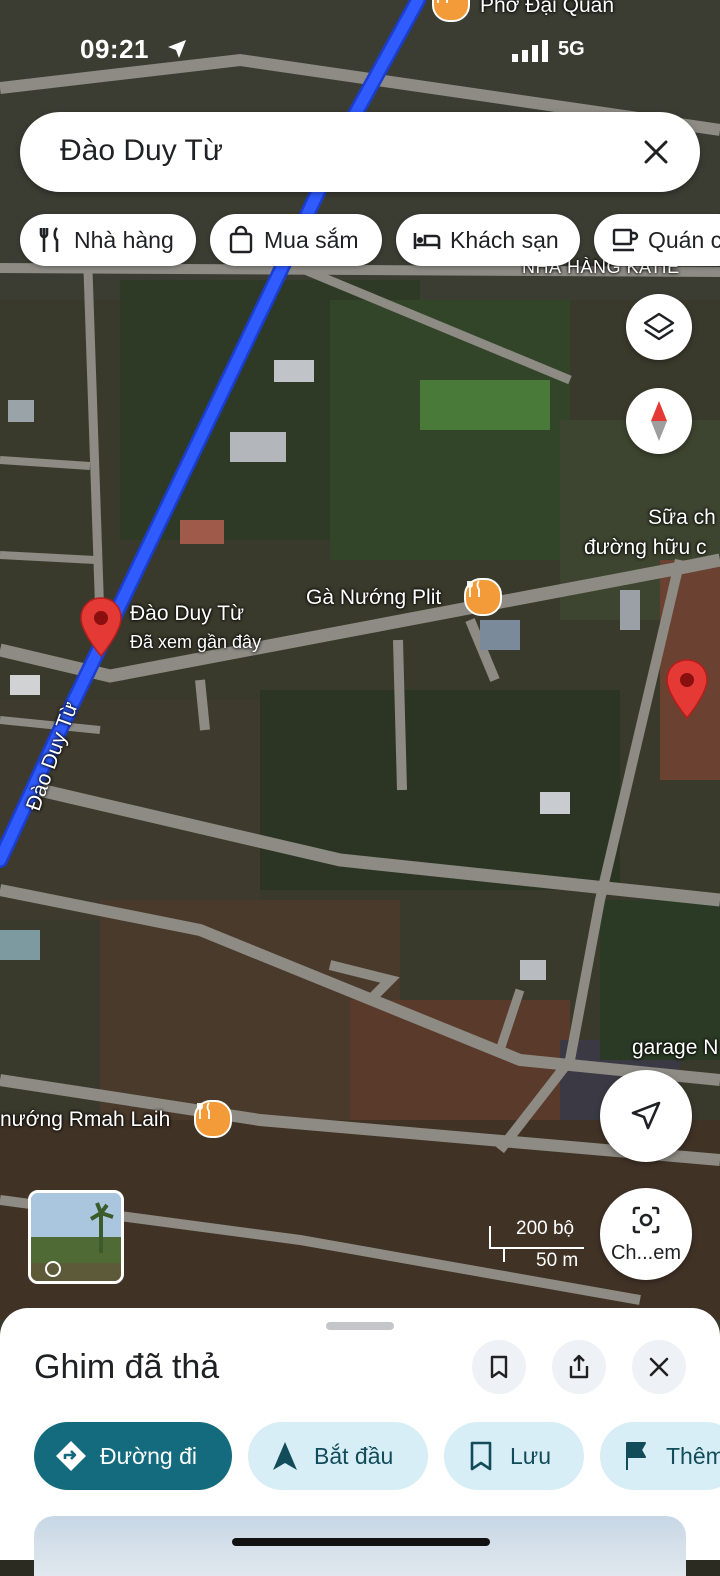 This screenshot has width=720, height=1576. I want to click on place-label-sua-2: đường hữu c, so click(645, 548).